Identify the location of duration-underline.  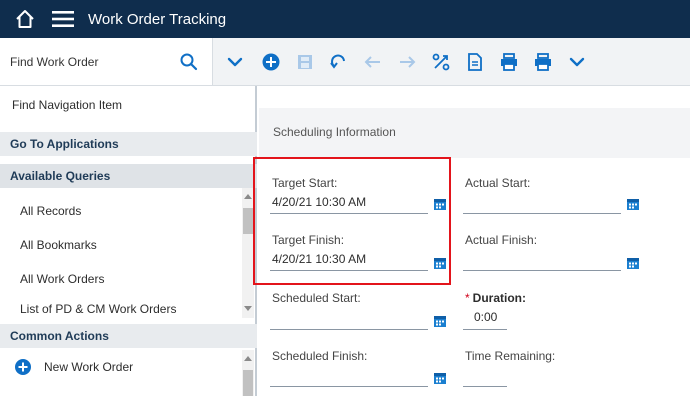
(485, 329).